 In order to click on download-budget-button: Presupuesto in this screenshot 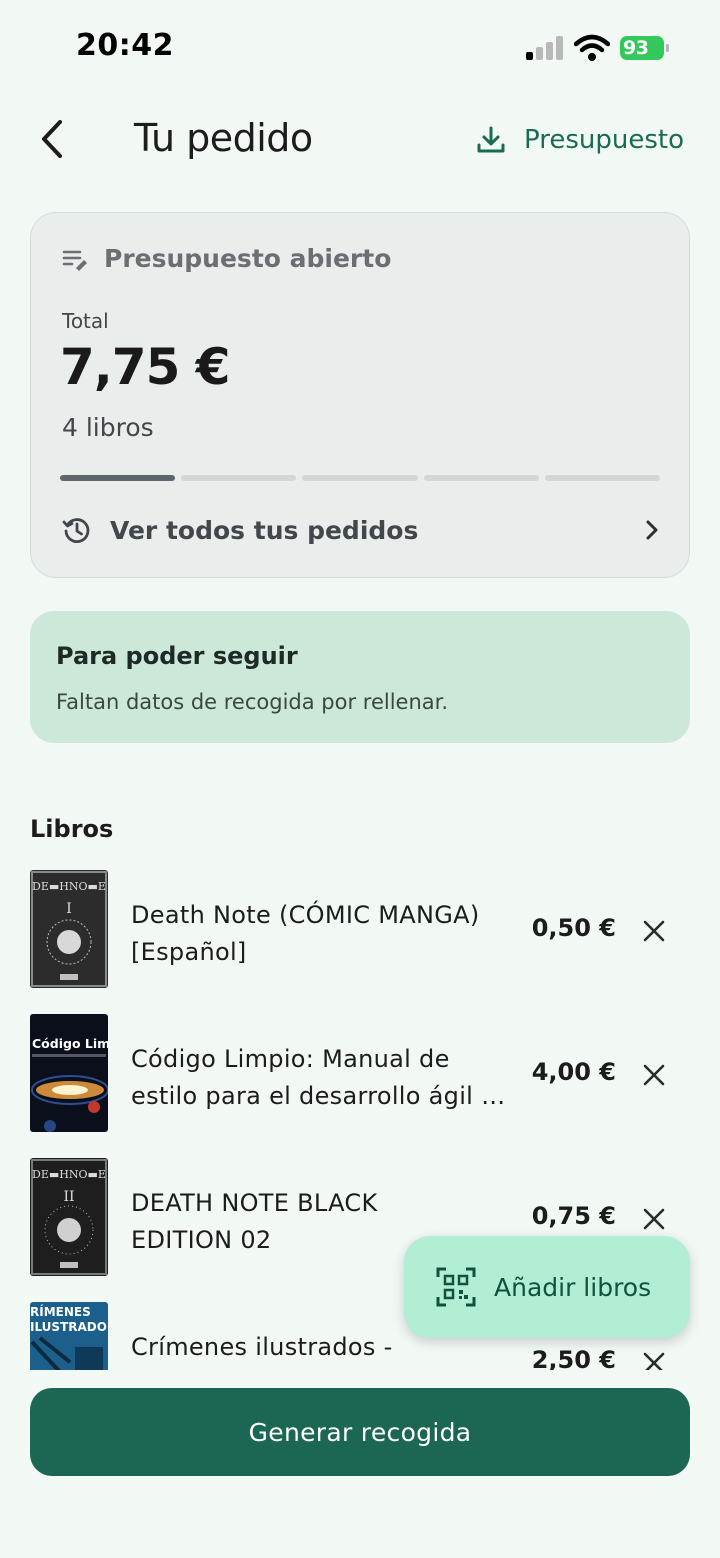, I will do `click(580, 140)`.